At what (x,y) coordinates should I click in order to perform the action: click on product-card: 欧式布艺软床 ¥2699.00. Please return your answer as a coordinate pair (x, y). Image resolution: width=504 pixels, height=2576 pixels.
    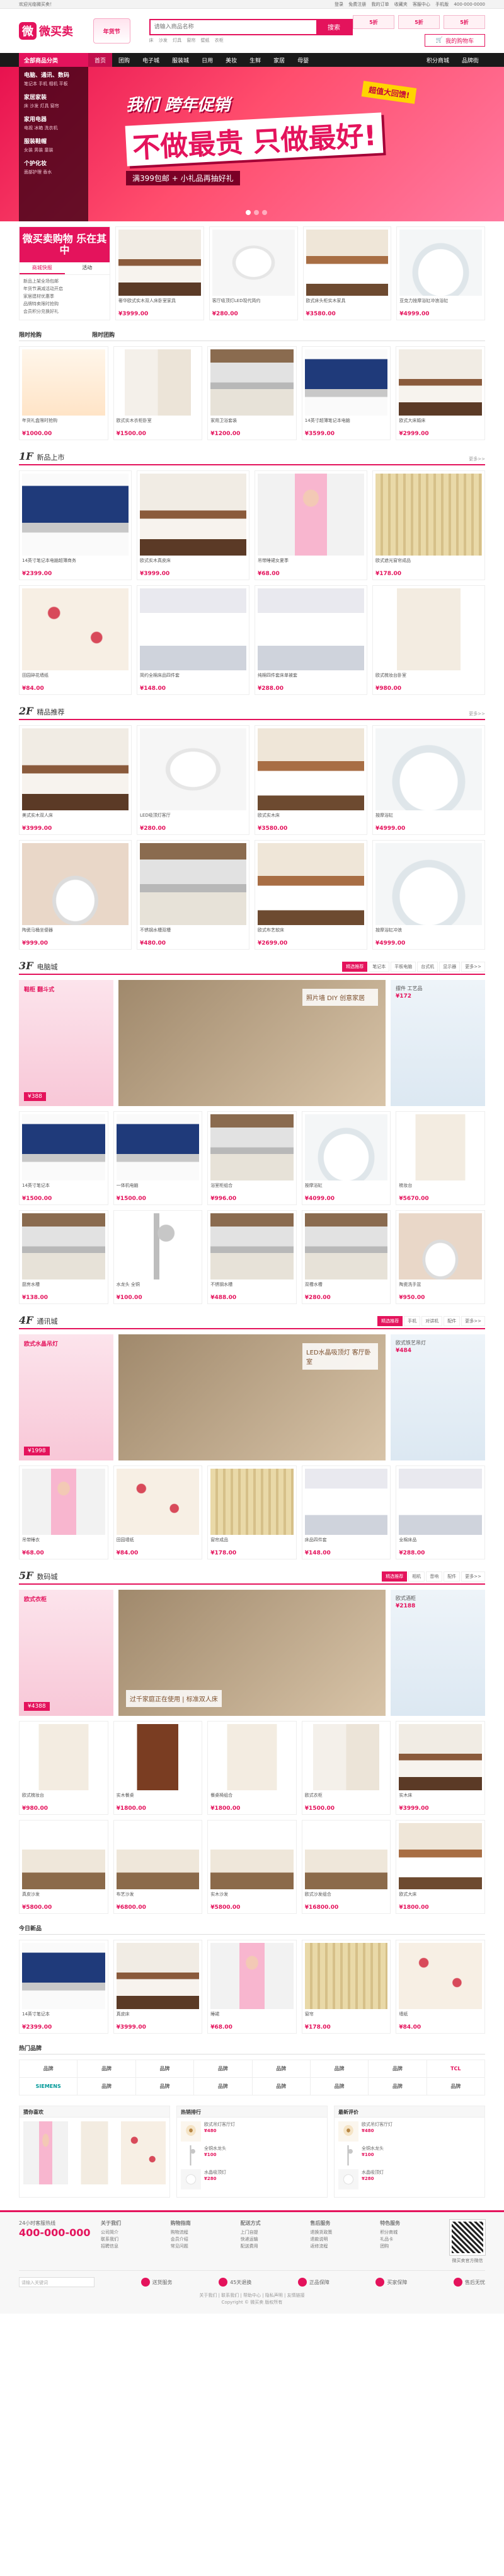
    Looking at the image, I should click on (311, 895).